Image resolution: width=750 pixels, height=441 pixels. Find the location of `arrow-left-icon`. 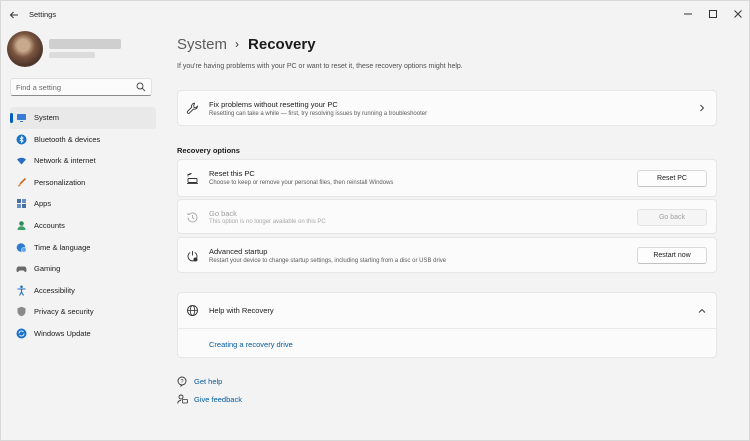

arrow-left-icon is located at coordinates (13, 15).